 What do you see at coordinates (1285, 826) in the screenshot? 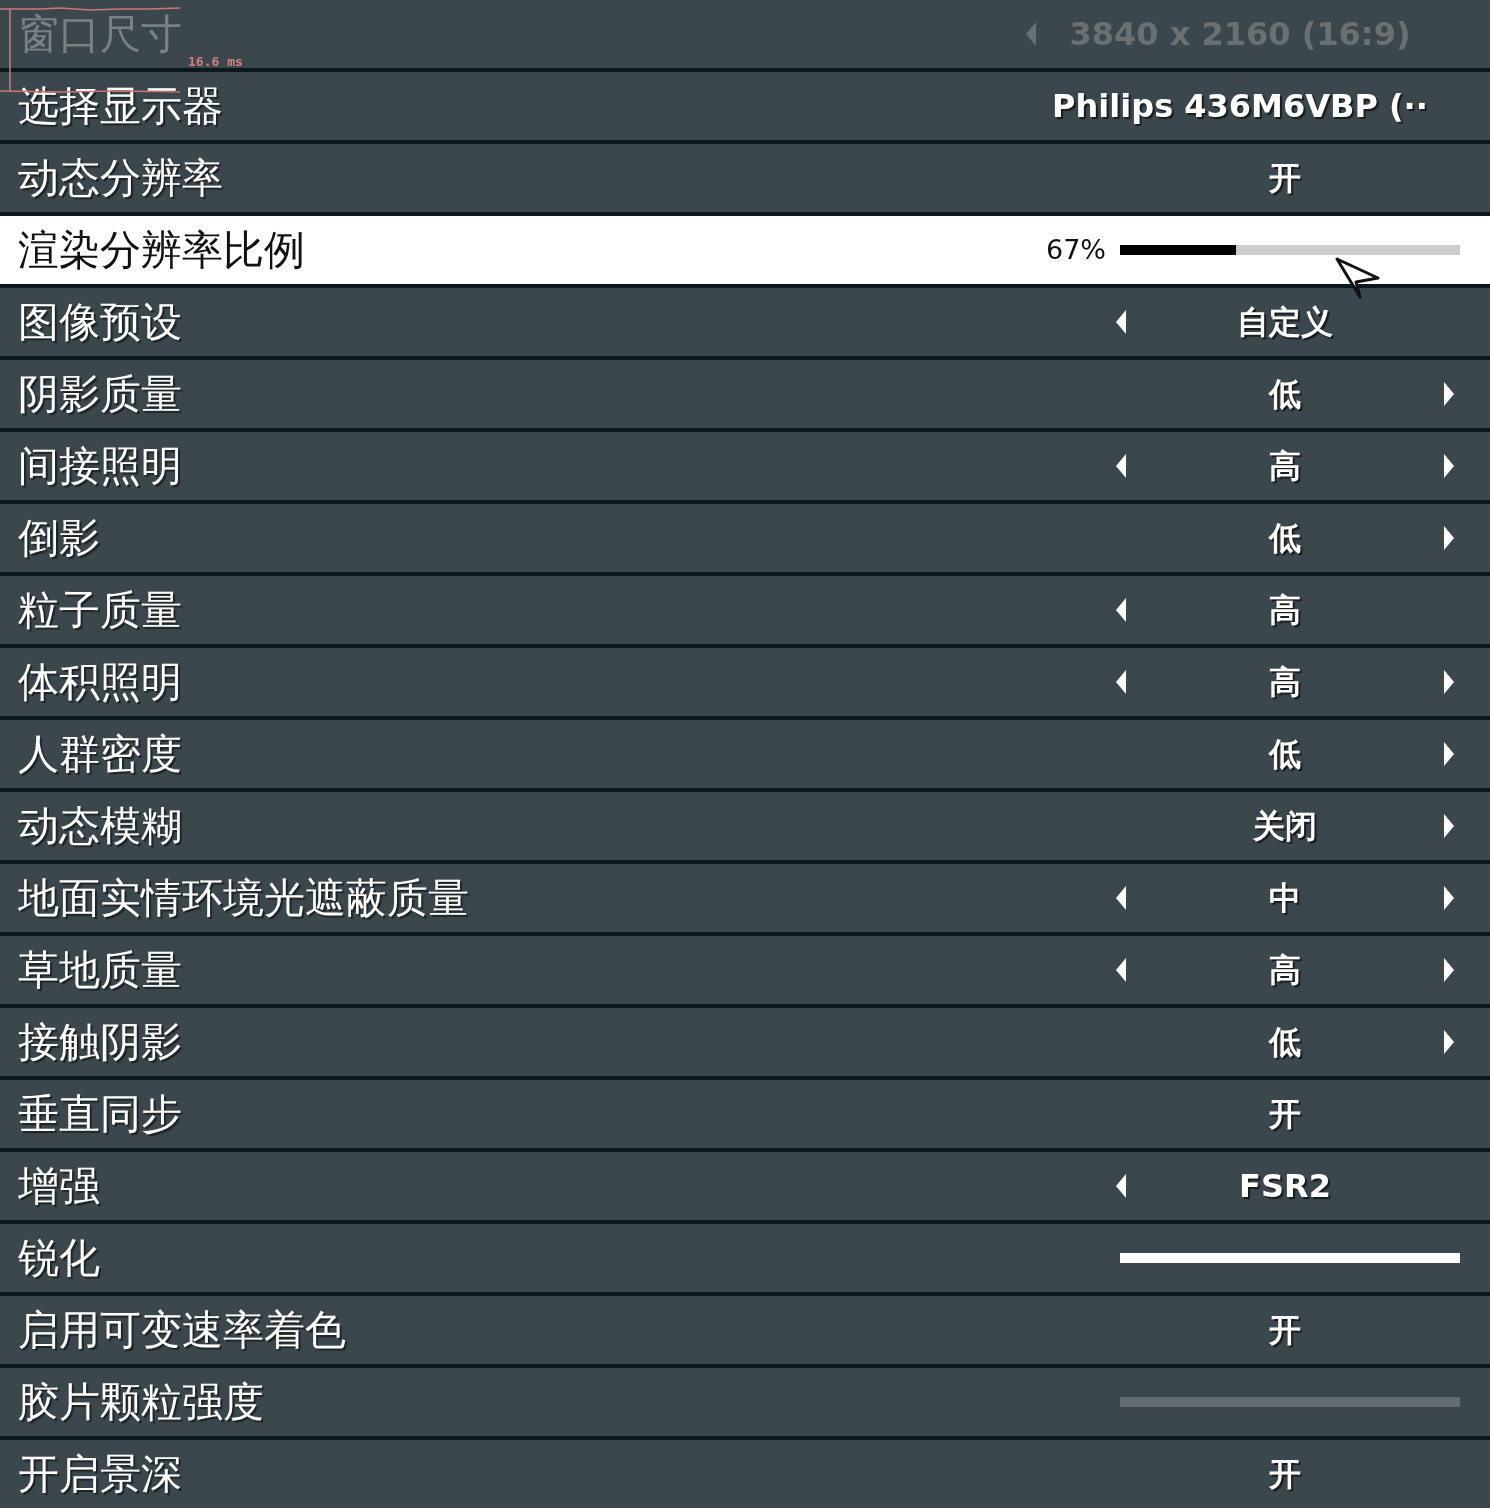
I see `setting-value: 关闭` at bounding box center [1285, 826].